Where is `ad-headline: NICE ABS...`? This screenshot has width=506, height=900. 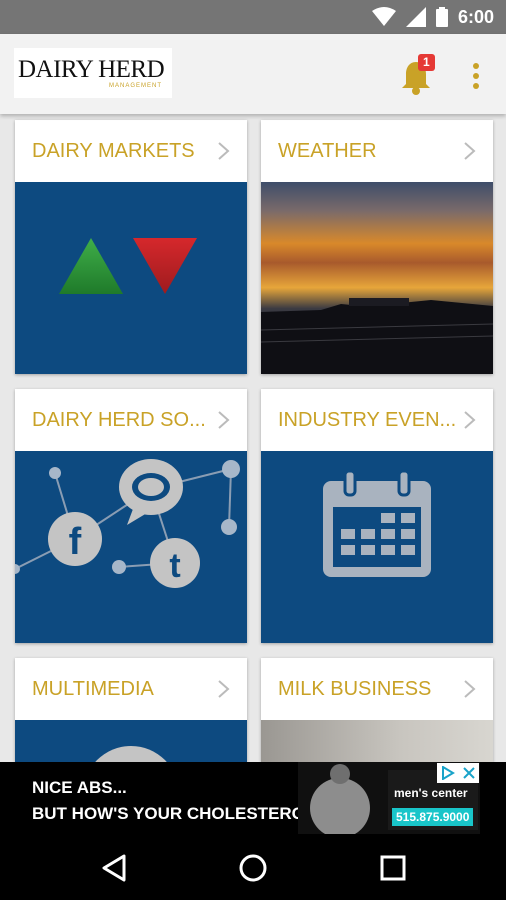
ad-headline: NICE ABS... is located at coordinates (79, 787).